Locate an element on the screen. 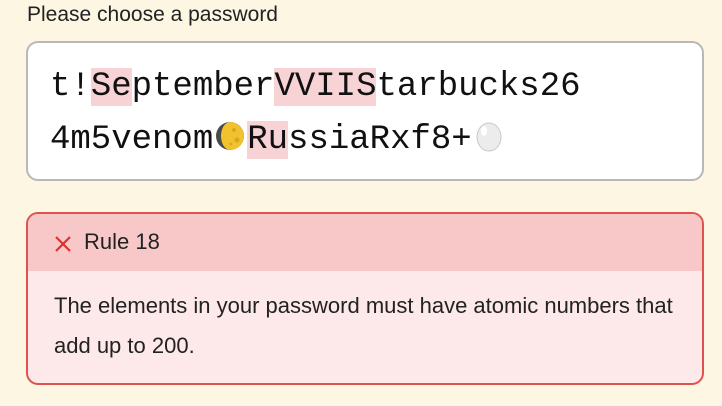 The height and width of the screenshot is (406, 722). password-segment-highlighted: Se is located at coordinates (111, 87).